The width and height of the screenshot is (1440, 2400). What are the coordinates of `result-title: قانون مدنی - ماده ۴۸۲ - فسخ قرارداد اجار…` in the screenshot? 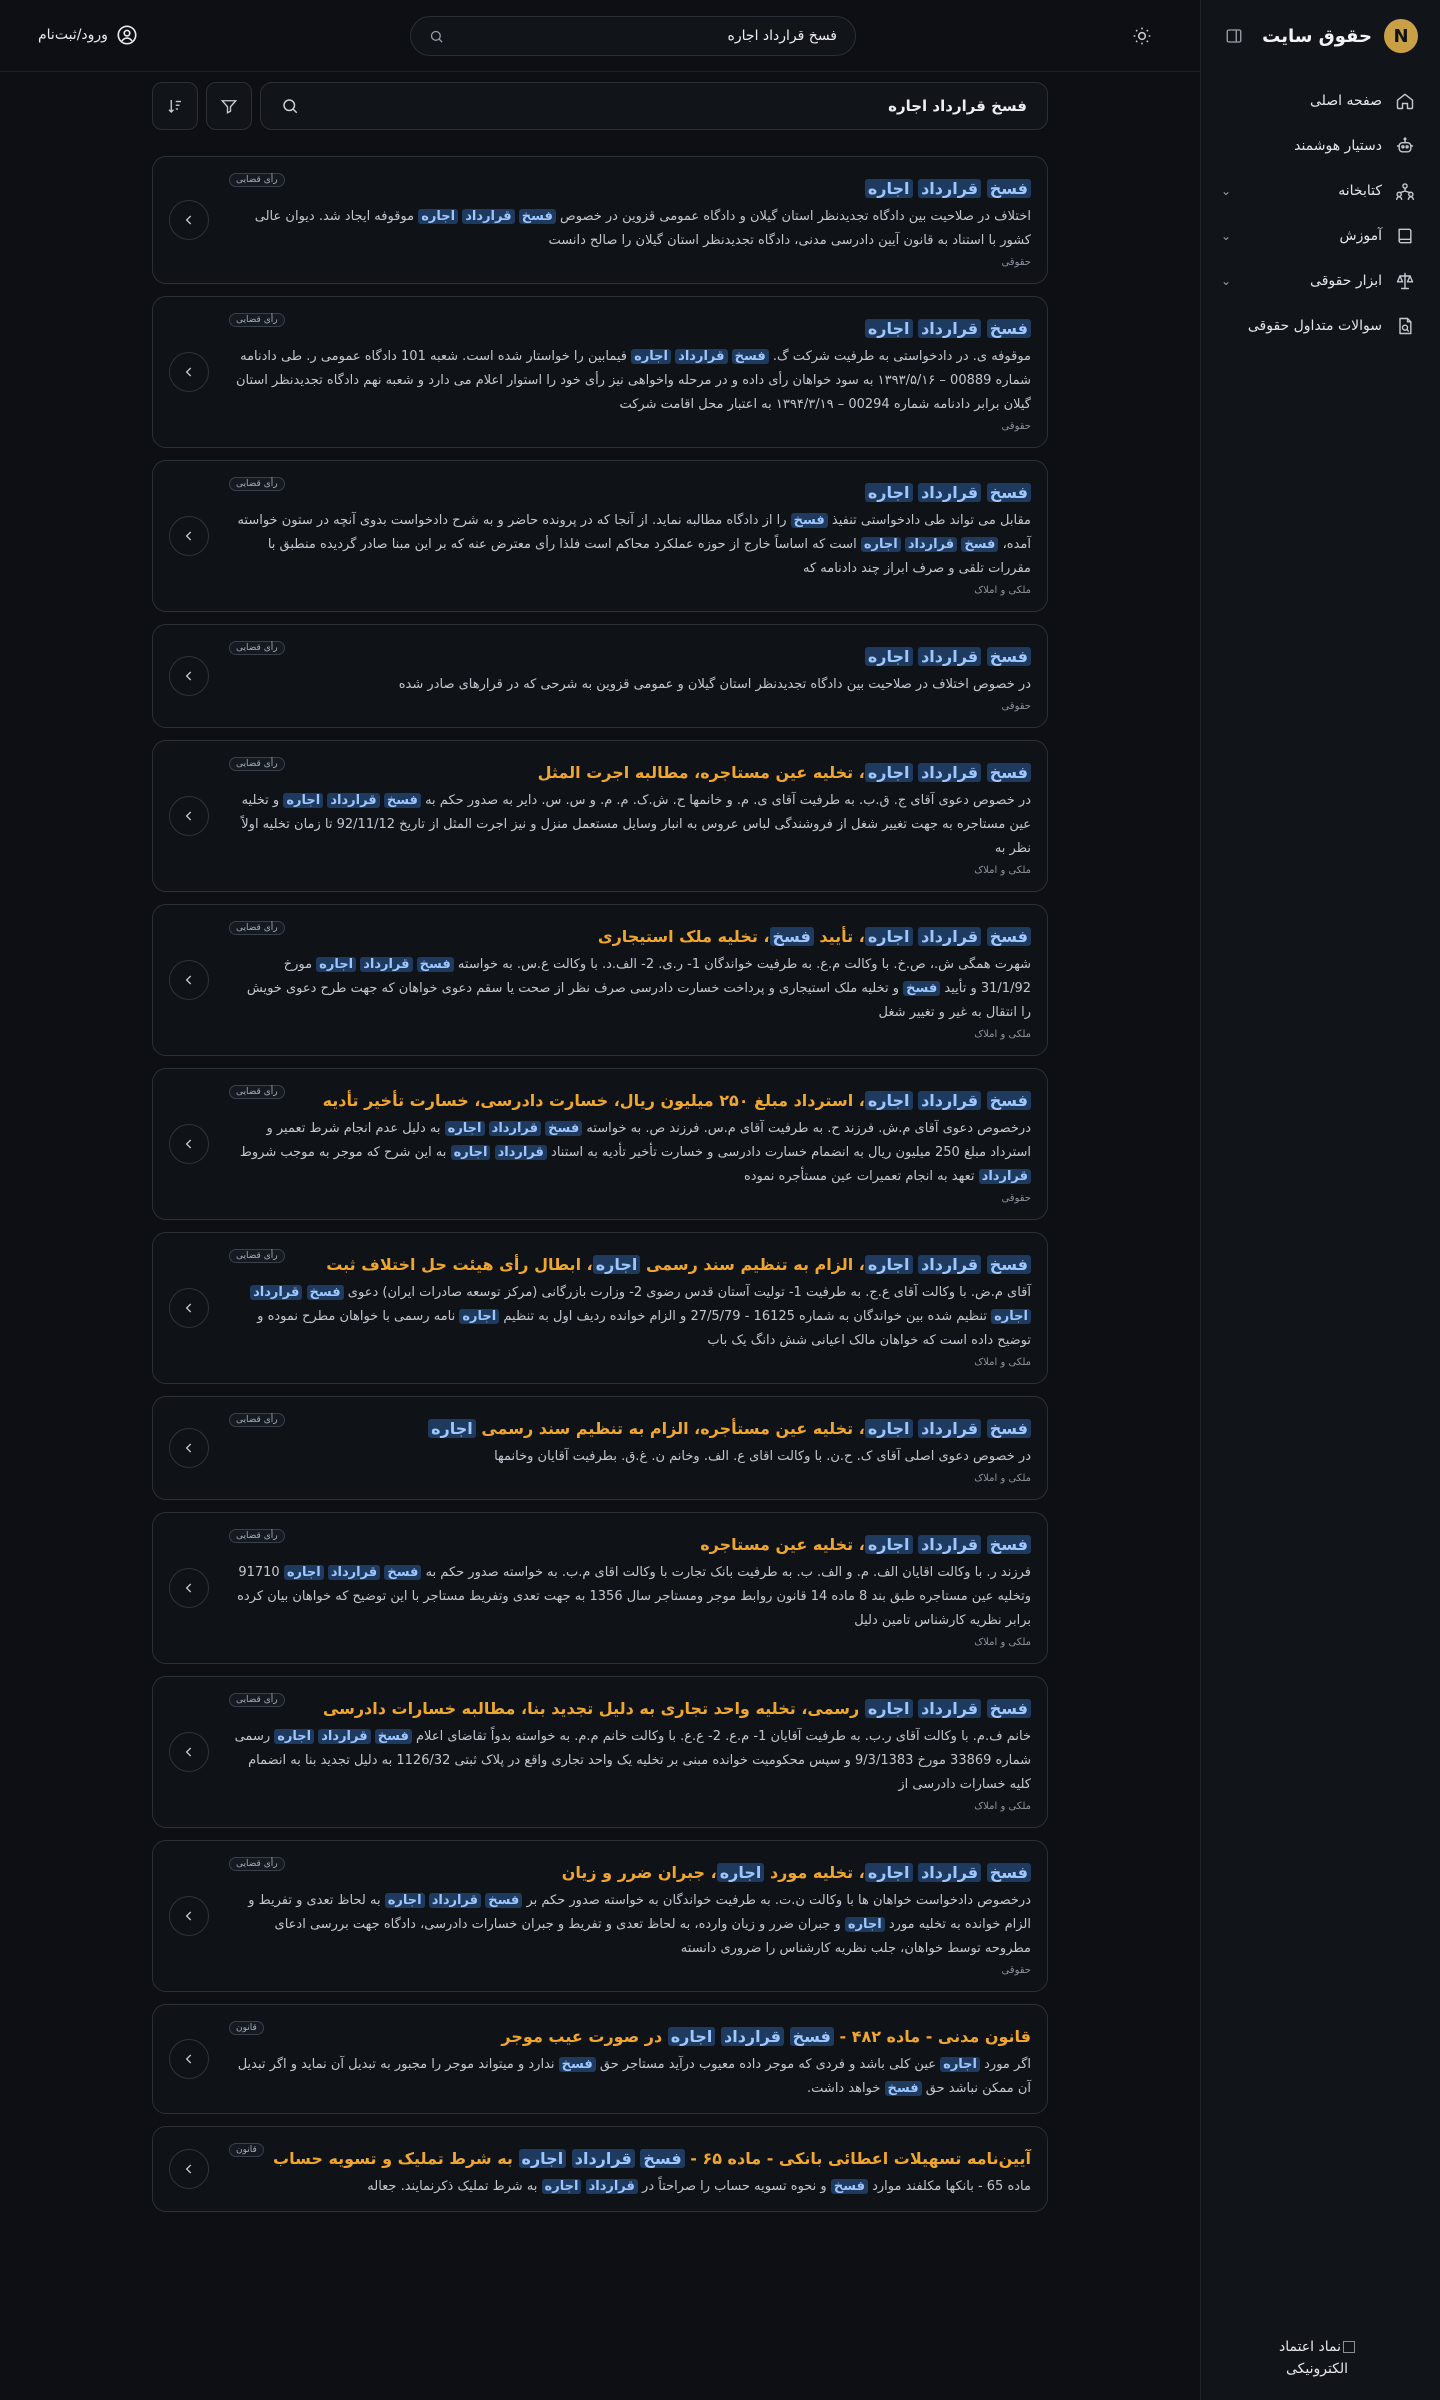 It's located at (632, 2037).